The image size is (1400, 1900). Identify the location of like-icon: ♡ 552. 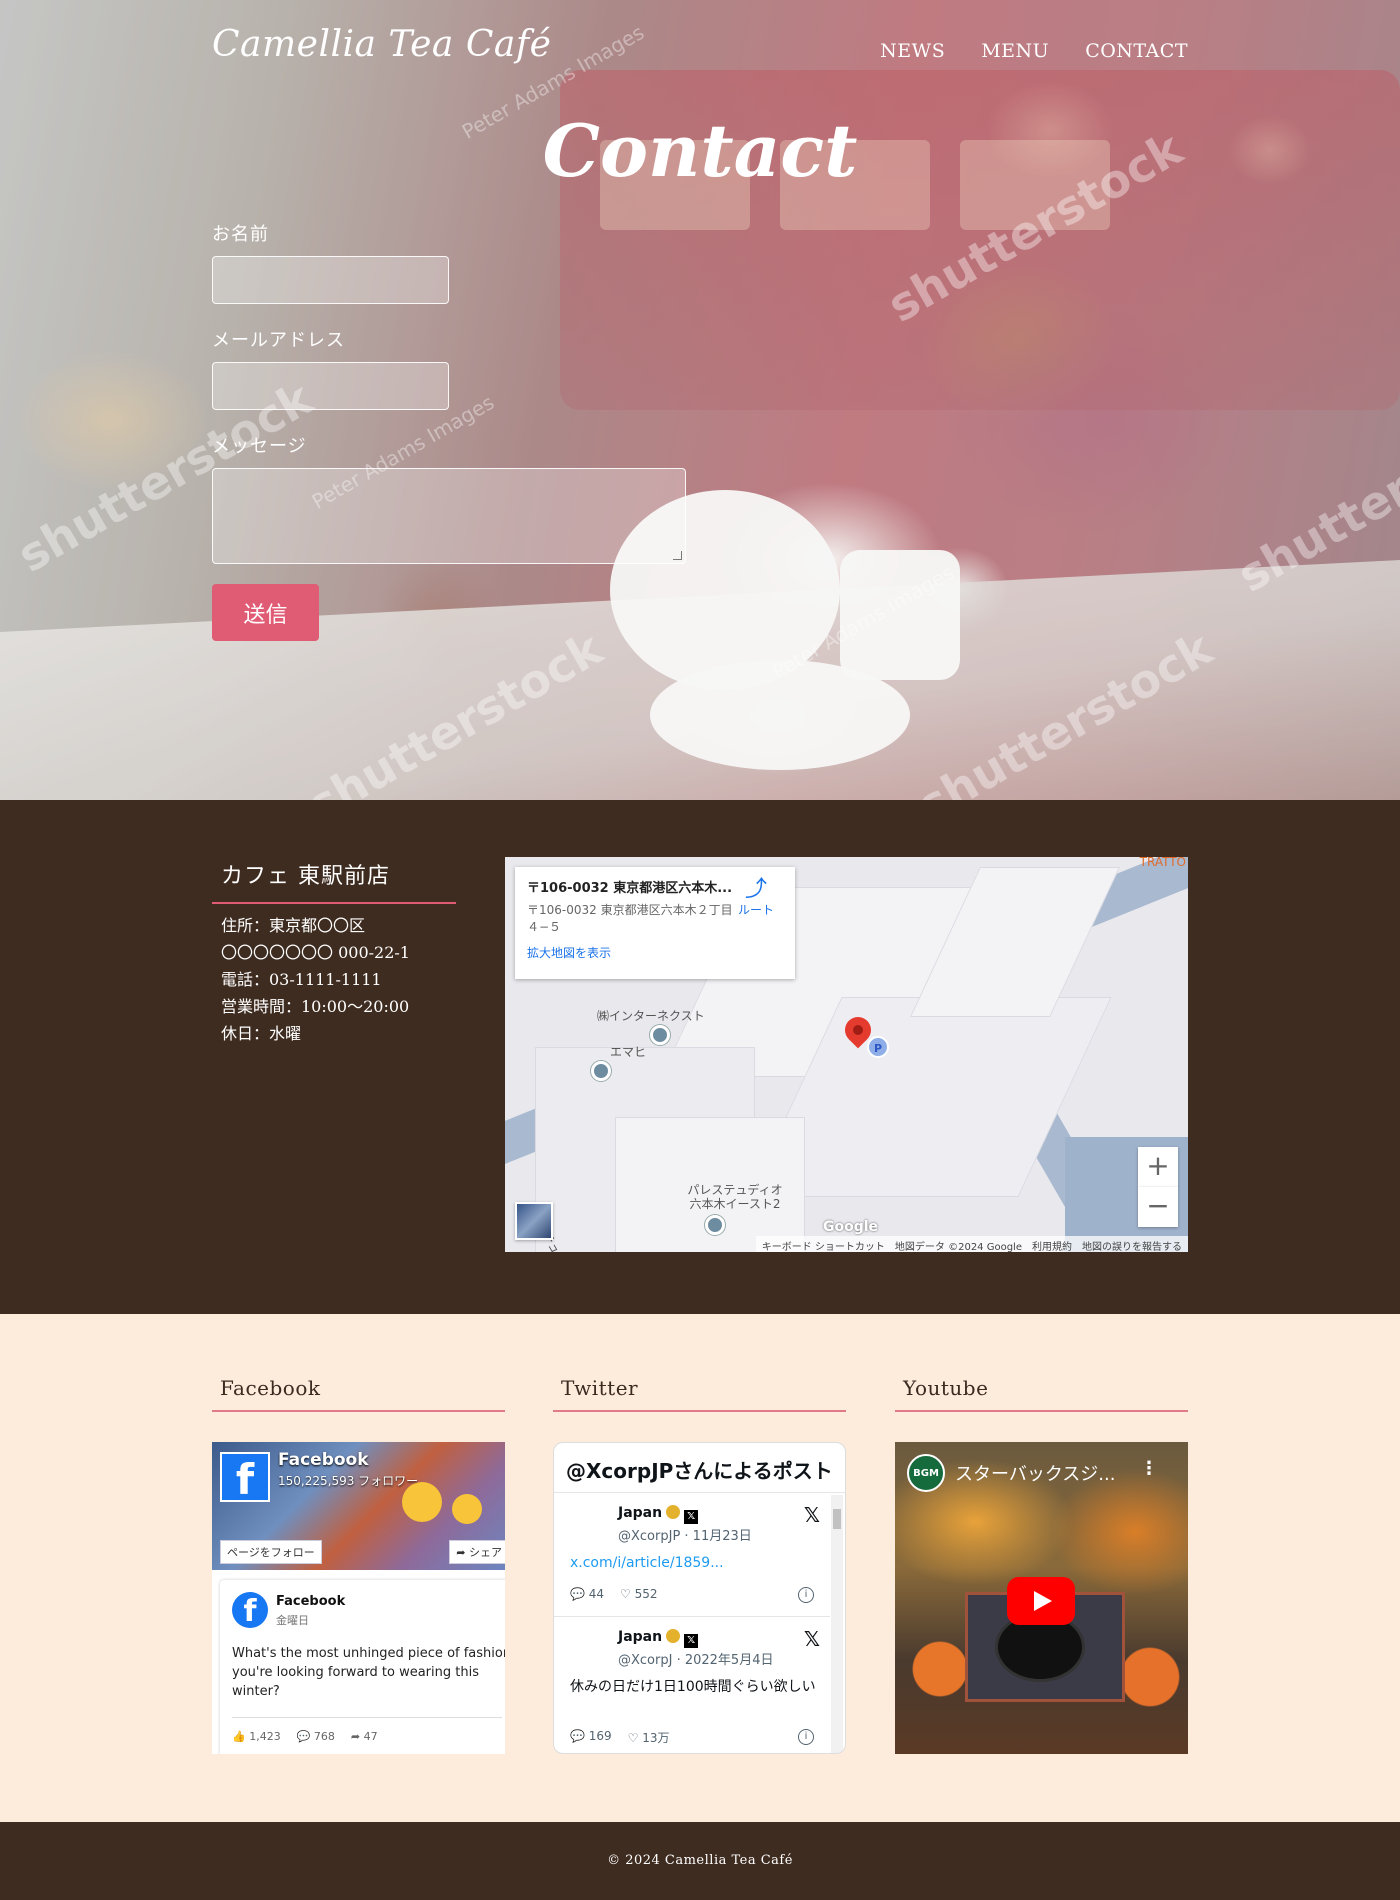
(638, 1594).